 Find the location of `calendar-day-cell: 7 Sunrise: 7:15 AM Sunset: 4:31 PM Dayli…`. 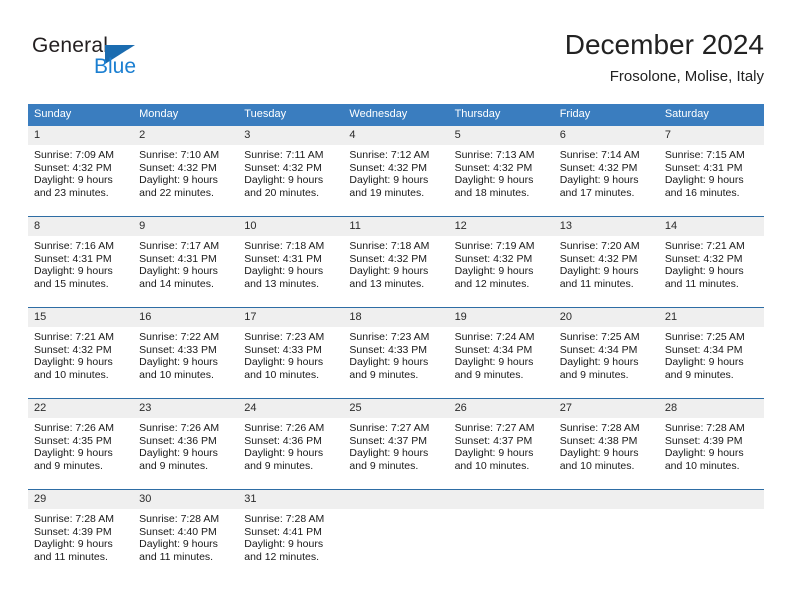

calendar-day-cell: 7 Sunrise: 7:15 AM Sunset: 4:31 PM Dayli… is located at coordinates (711, 168).